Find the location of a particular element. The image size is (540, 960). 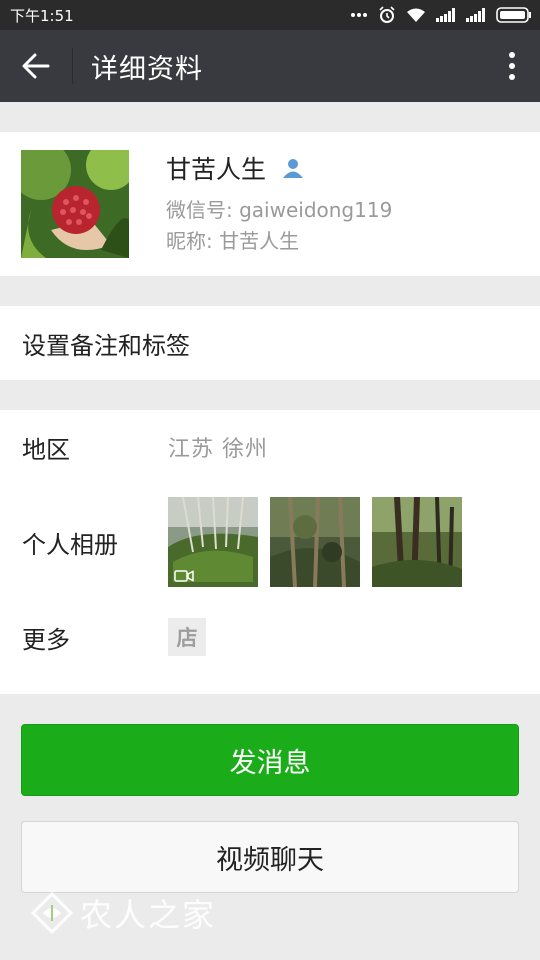

status-icons is located at coordinates (441, 15).